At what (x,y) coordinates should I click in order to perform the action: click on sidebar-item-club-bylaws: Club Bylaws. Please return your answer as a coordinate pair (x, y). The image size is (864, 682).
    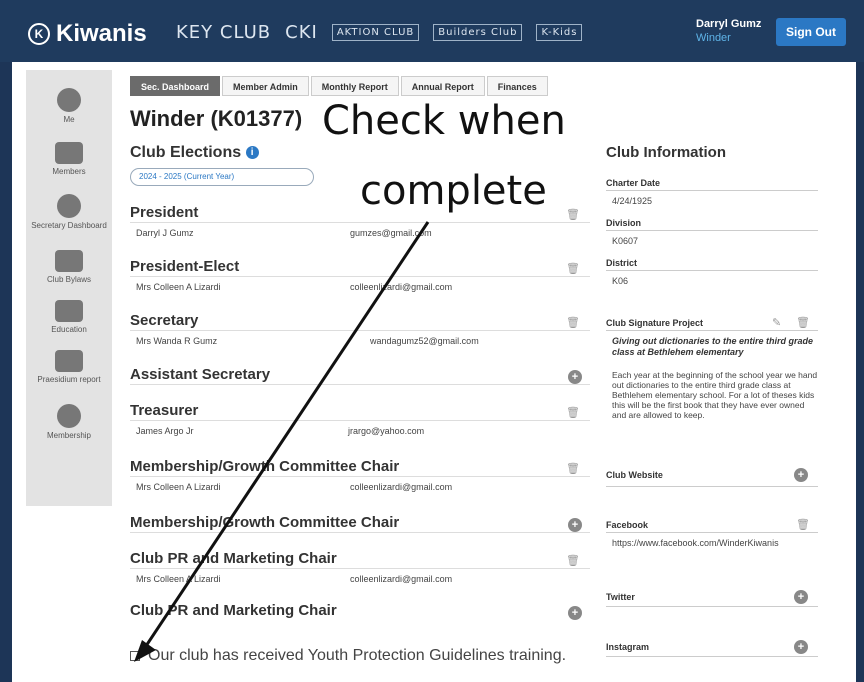
    Looking at the image, I should click on (69, 267).